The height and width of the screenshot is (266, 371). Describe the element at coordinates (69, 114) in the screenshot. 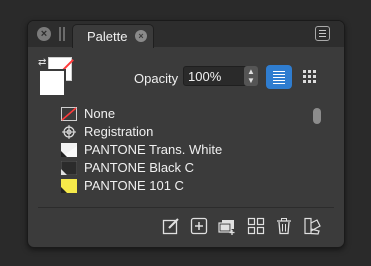

I see `none-swatch-icon` at that location.